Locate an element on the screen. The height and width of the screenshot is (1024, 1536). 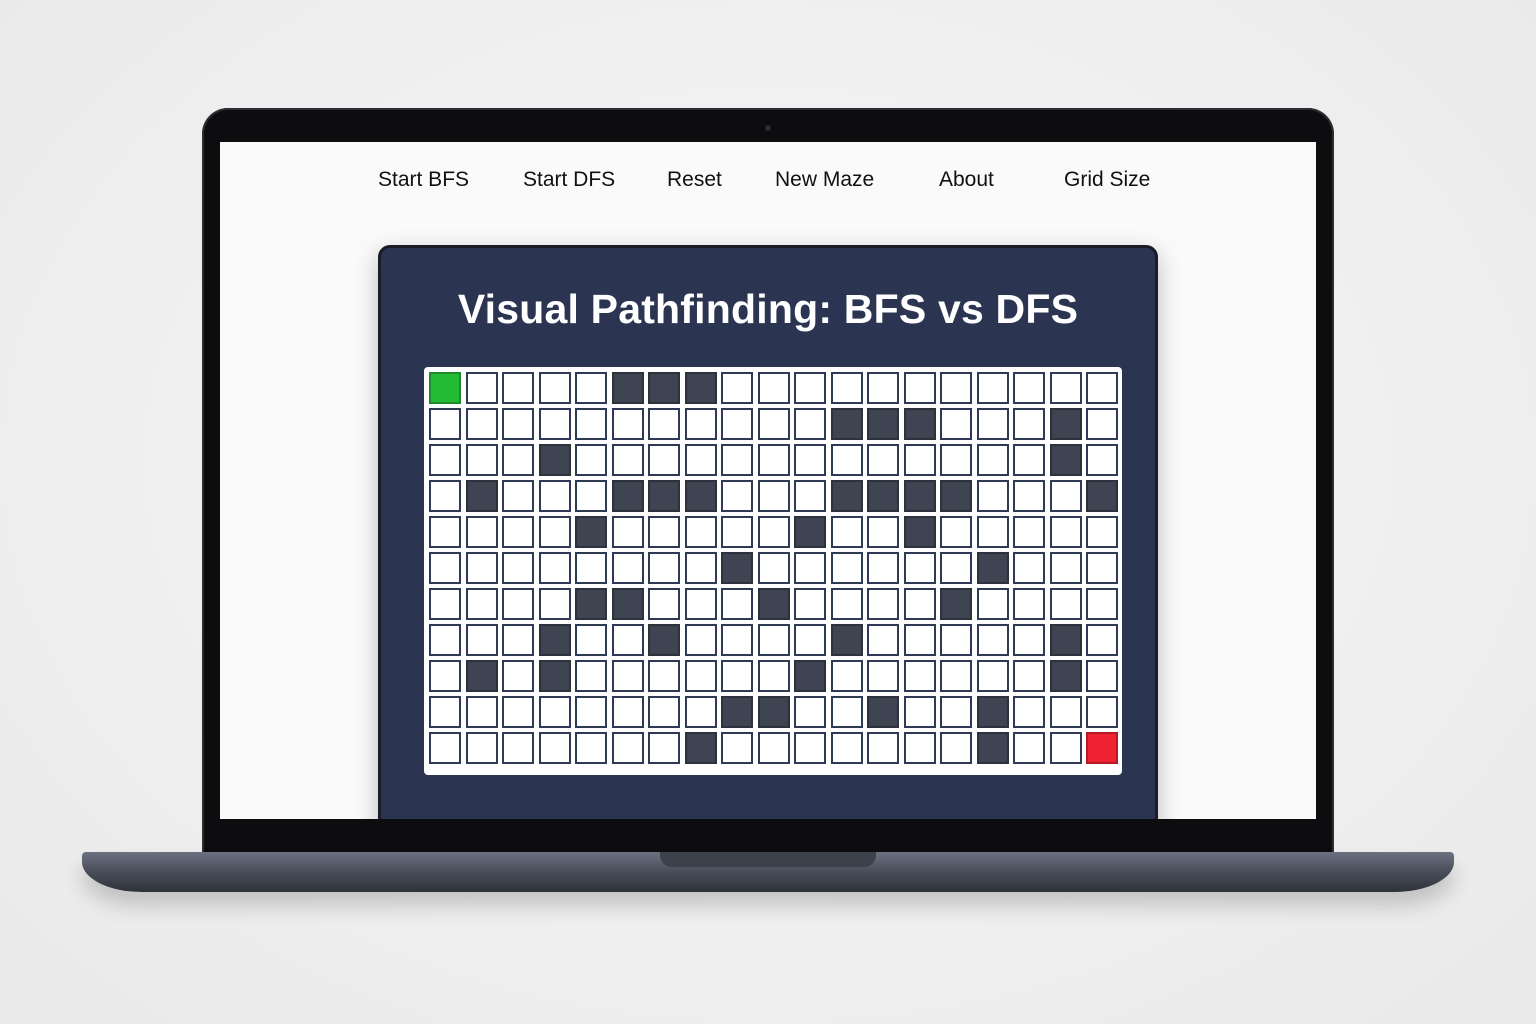
end-cell is located at coordinates (1102, 748).